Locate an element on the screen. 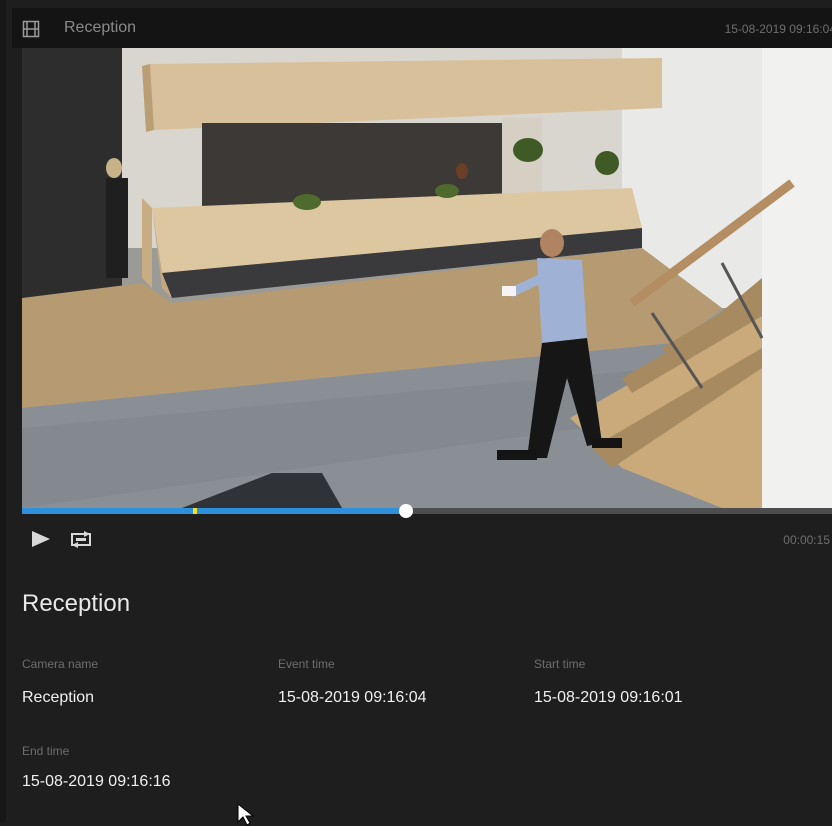  camera-title-bar: Reception 15-08-2019 09:16:04 is located at coordinates (422, 28).